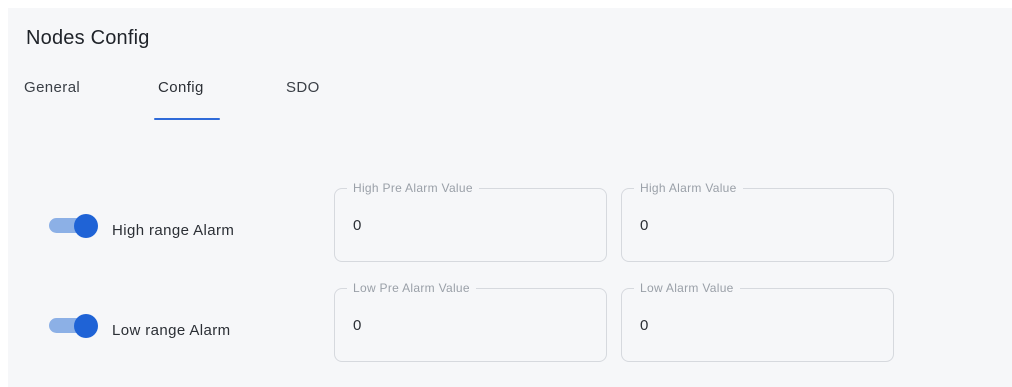  I want to click on tab-bar: General Config SDO, so click(208, 102).